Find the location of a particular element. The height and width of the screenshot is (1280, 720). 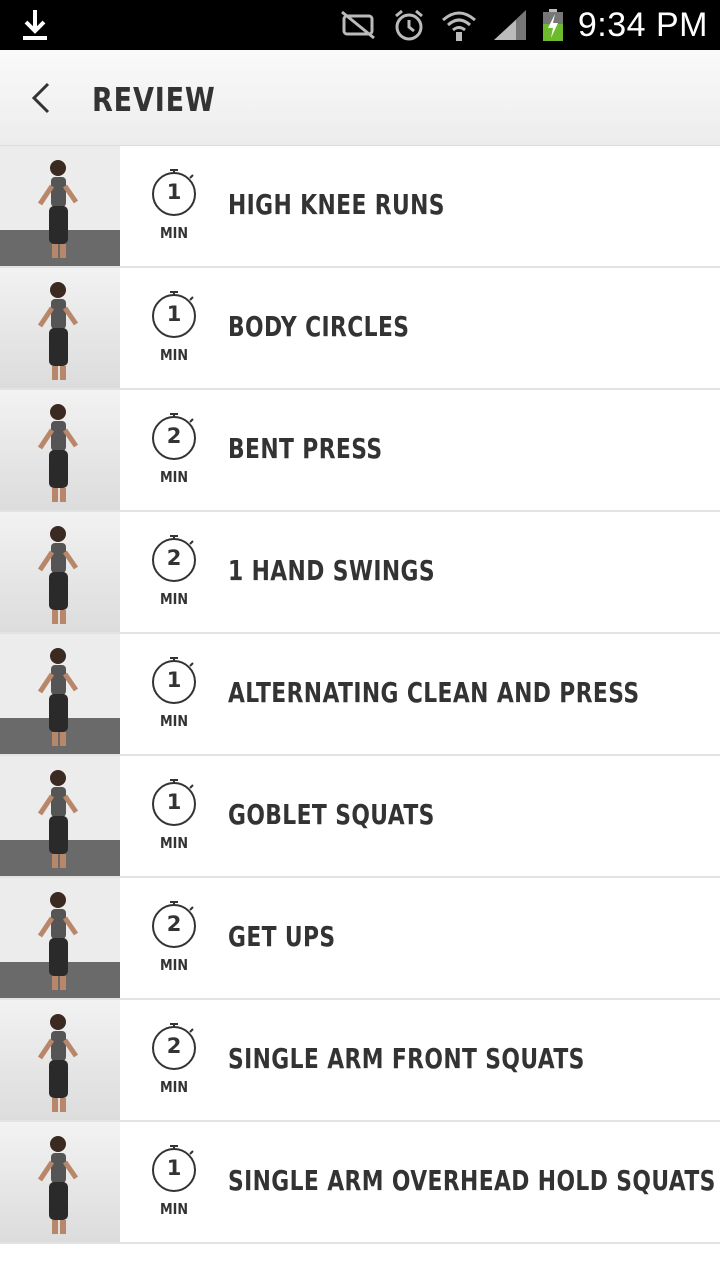

exercise-row: 2 MIN SINGLE ARM FRONT SQUATS is located at coordinates (360, 1061).